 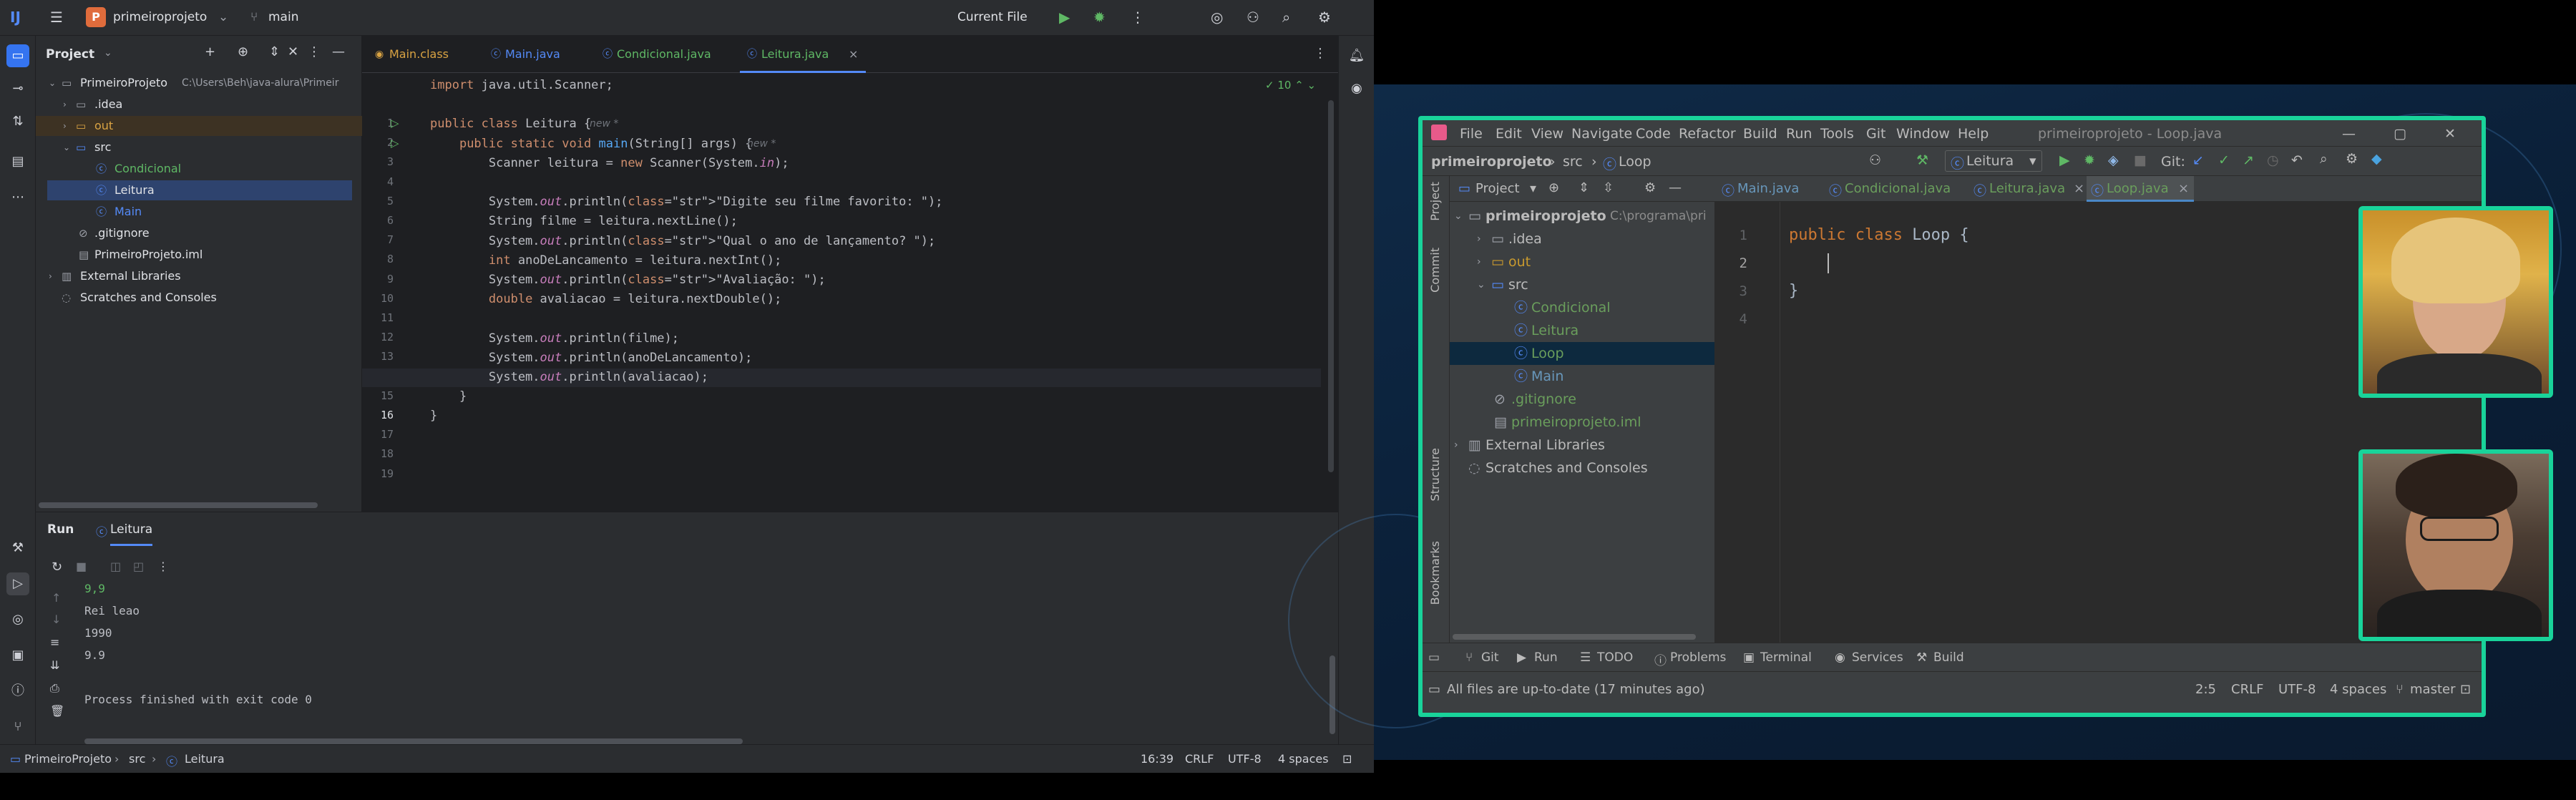 What do you see at coordinates (56, 619) in the screenshot?
I see `scroll-down-icon: ↓` at bounding box center [56, 619].